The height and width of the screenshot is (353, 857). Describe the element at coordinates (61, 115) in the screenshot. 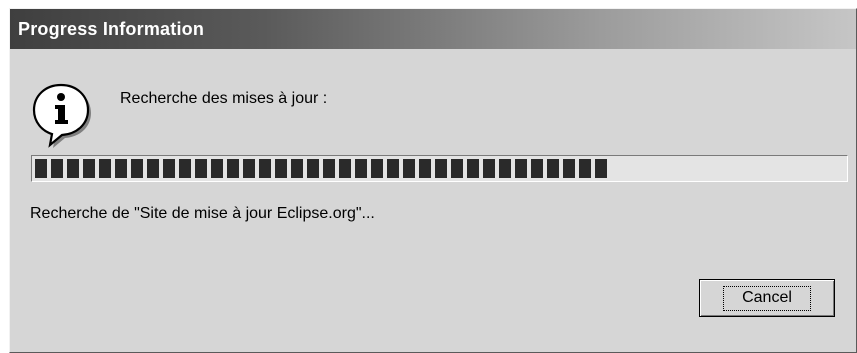

I see `info-icon` at that location.